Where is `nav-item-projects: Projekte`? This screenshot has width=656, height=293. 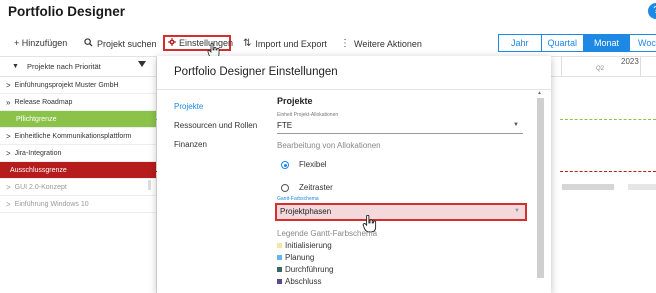 nav-item-projects: Projekte is located at coordinates (188, 106).